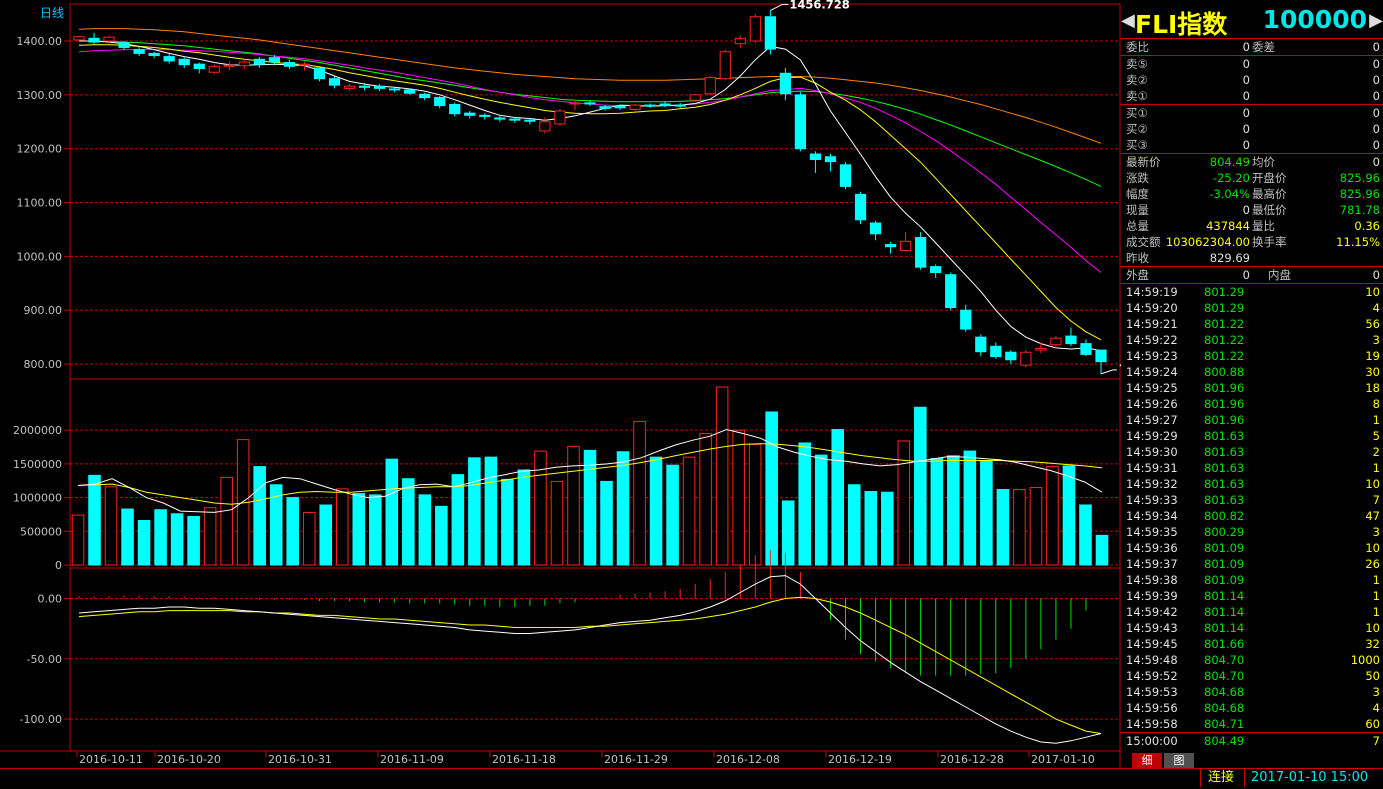  Describe the element at coordinates (1376, 20) in the screenshot. I see `next-stock-icon: ▶` at that location.